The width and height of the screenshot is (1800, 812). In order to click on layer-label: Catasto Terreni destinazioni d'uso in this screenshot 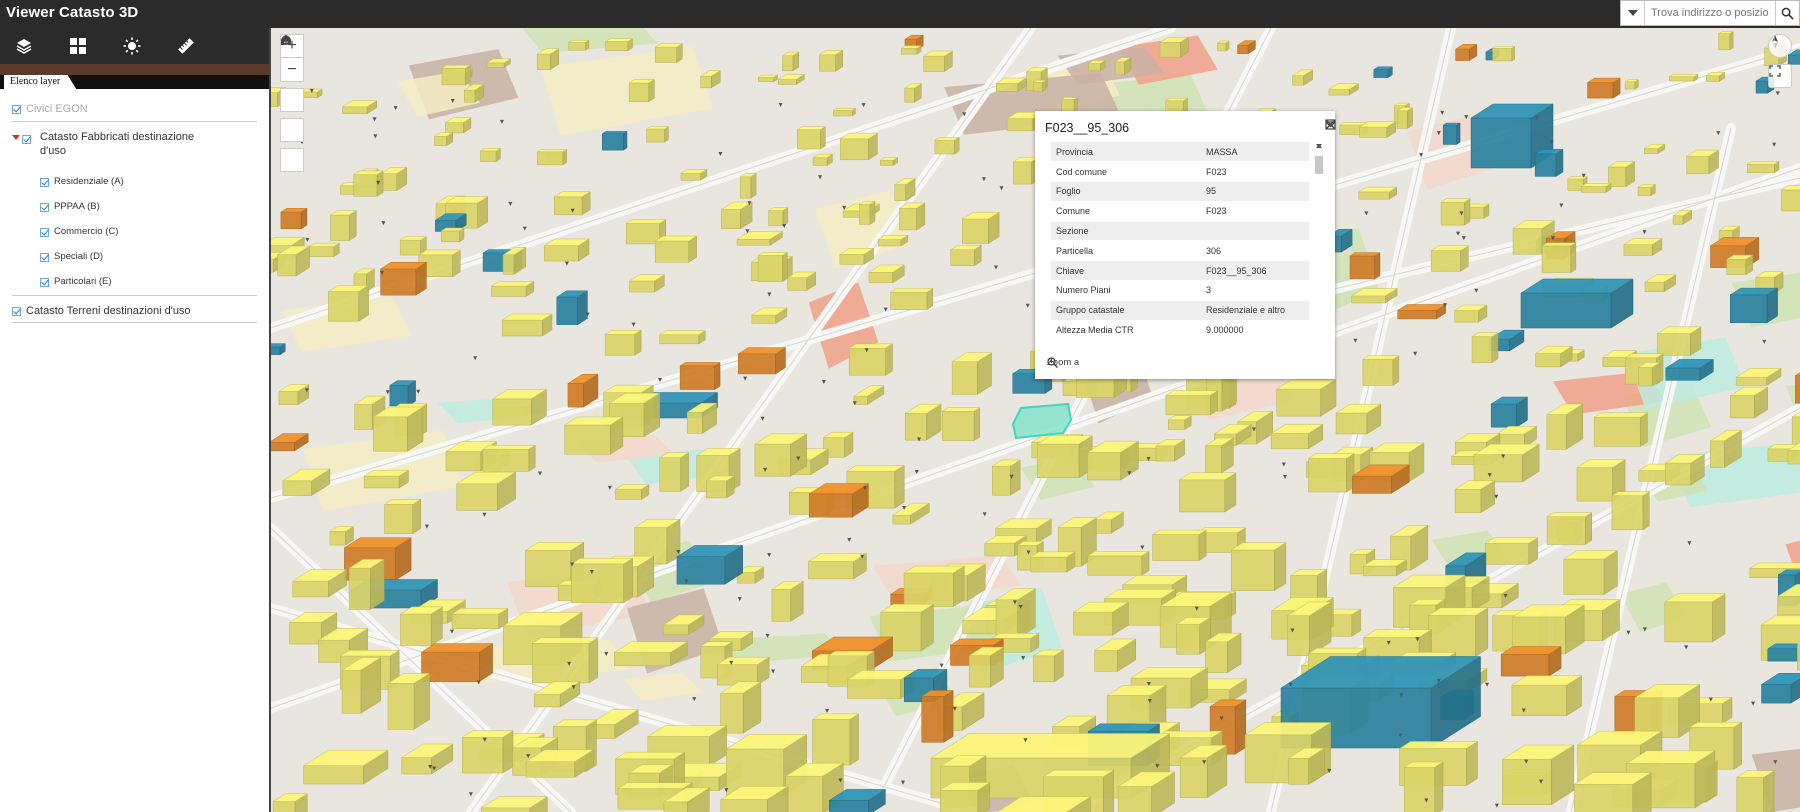, I will do `click(108, 311)`.